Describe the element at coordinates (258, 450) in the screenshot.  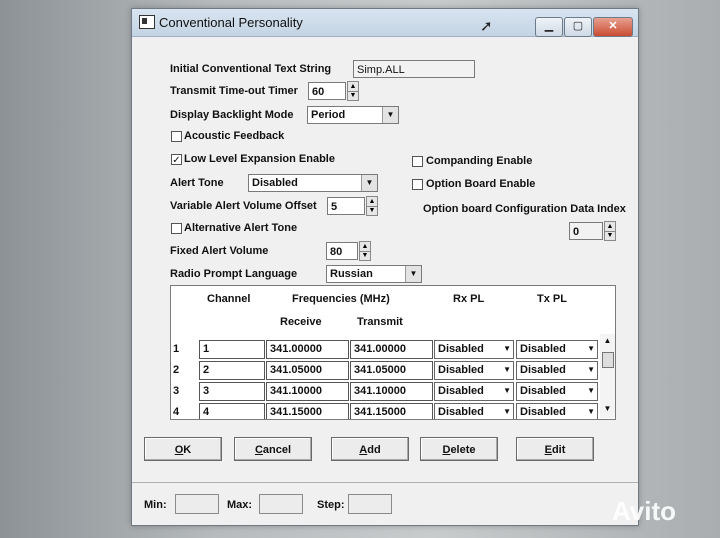
I see `cancel-mnemonic: C` at that location.